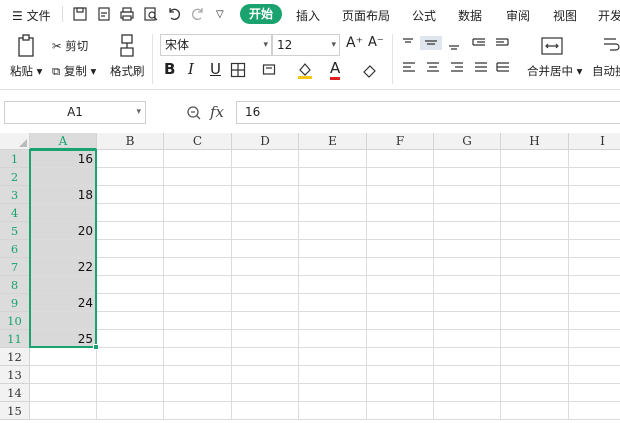  I want to click on cell-a7: 22, so click(63, 267).